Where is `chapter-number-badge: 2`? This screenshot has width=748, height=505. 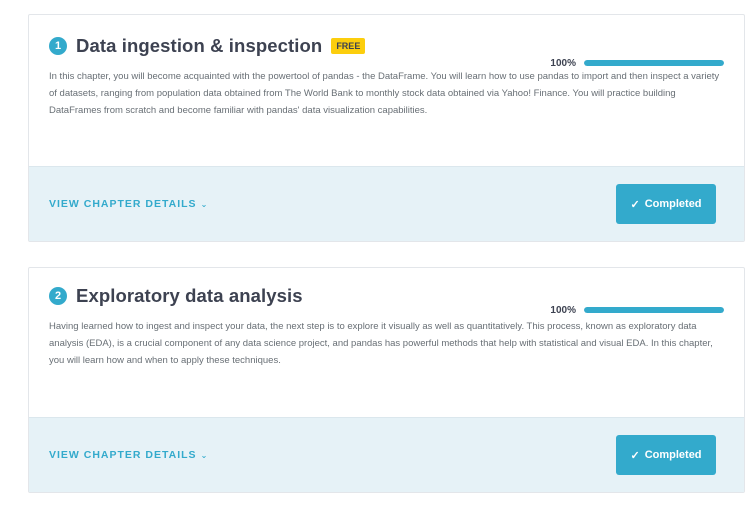 chapter-number-badge: 2 is located at coordinates (58, 296).